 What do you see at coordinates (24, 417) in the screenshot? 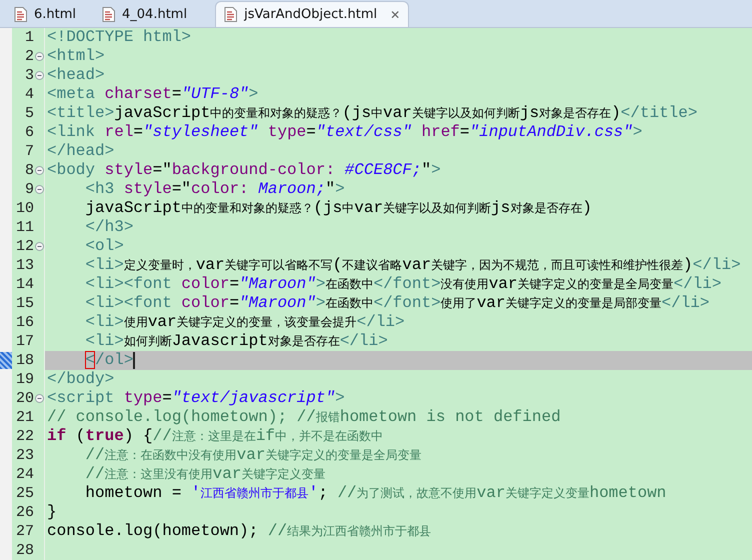
I see `line-number: 21` at bounding box center [24, 417].